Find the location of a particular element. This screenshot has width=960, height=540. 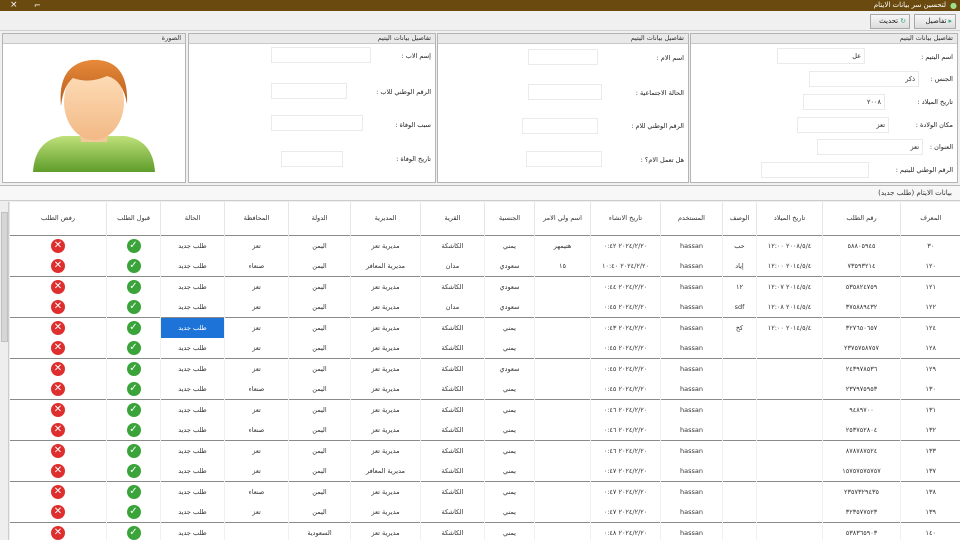

created-date-cell: ٢٠٢٤/٢/٢٠ ٠:٤٢ is located at coordinates (625, 245).